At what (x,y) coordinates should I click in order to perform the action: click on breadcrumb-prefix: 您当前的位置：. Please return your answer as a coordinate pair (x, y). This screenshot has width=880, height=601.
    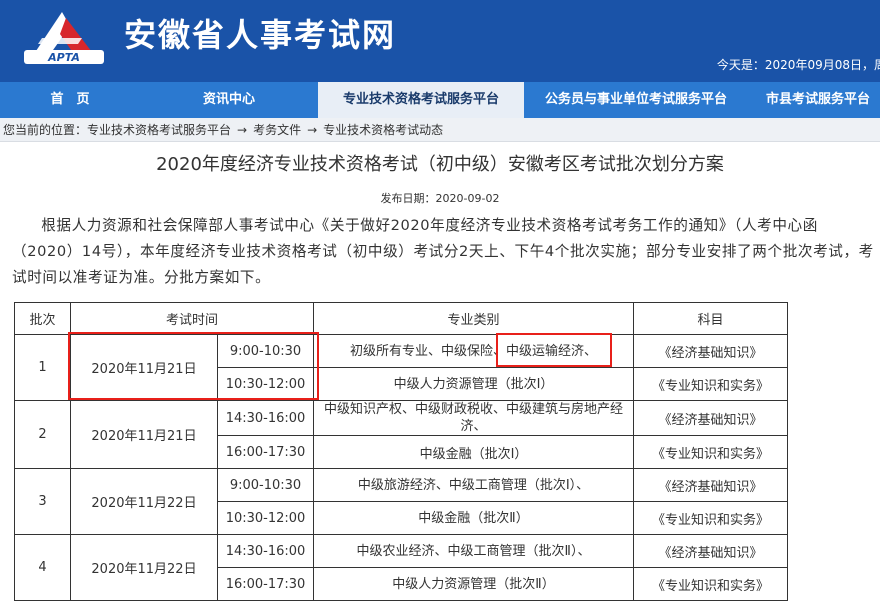
    Looking at the image, I should click on (45, 130).